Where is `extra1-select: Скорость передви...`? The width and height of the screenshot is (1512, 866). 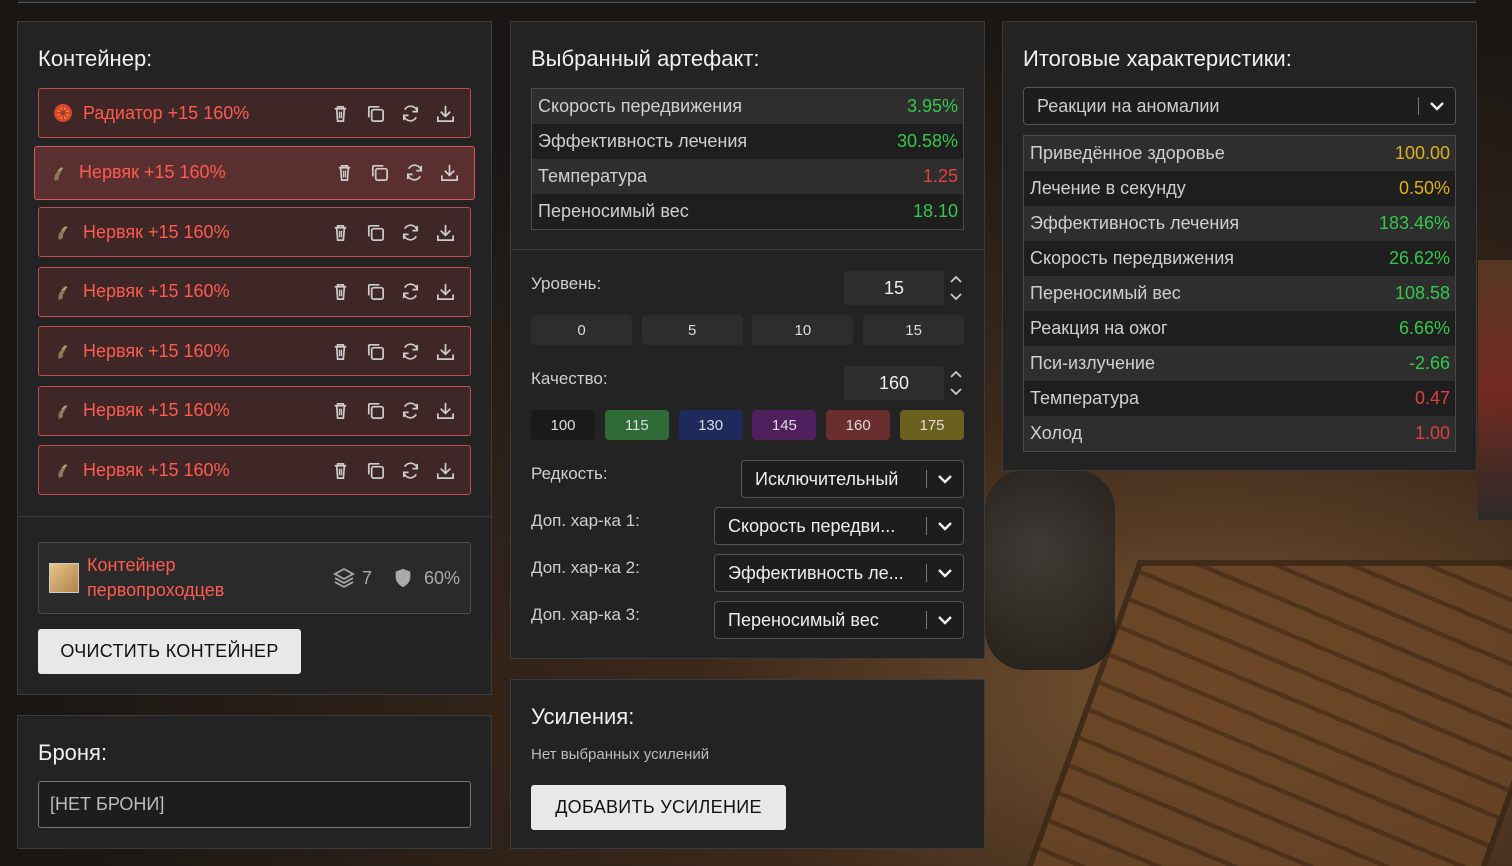 extra1-select: Скорость передви... is located at coordinates (839, 526).